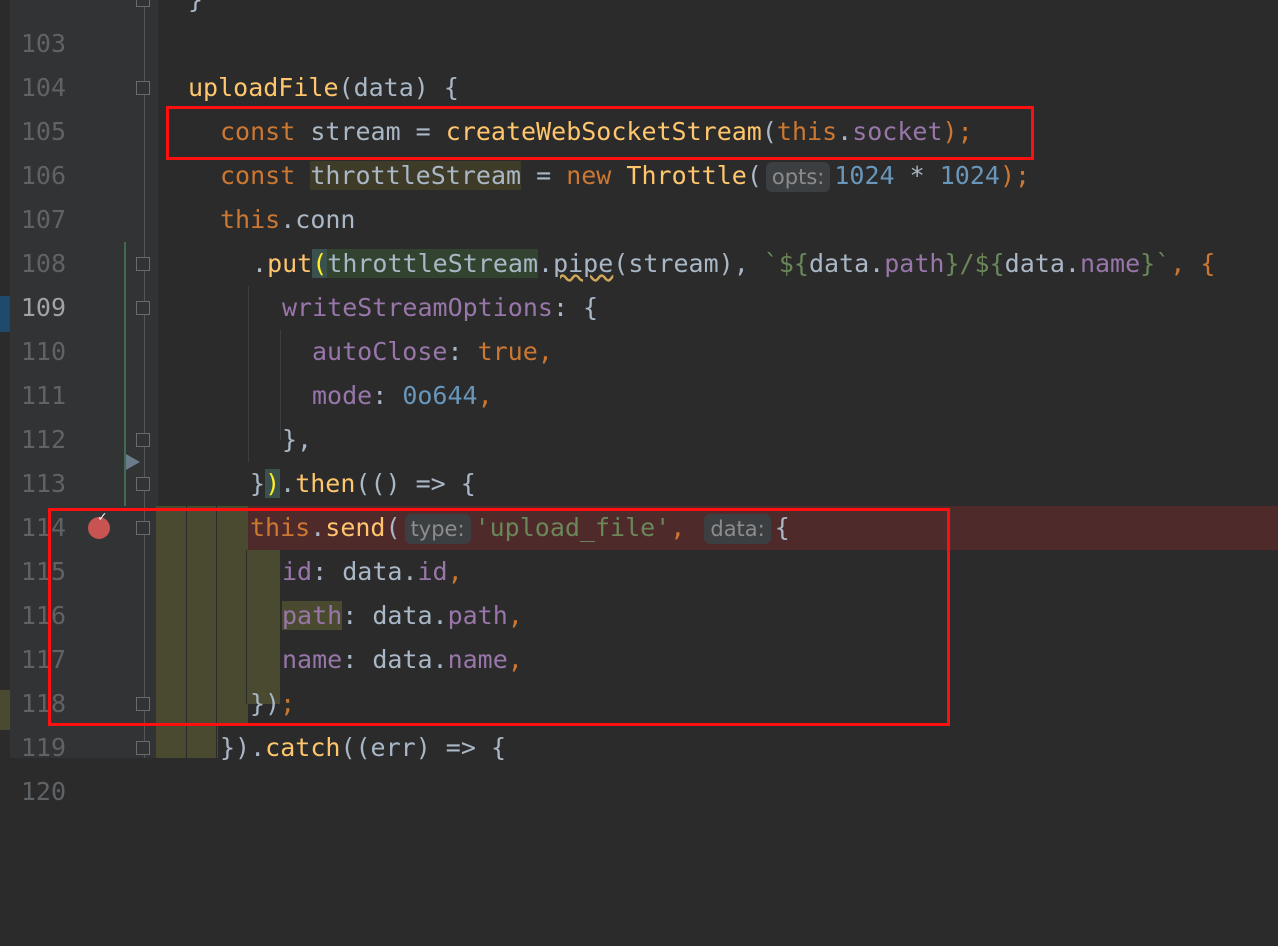 This screenshot has height=946, width=1278. Describe the element at coordinates (639, 458) in the screenshot. I see `code-line: 113 },` at that location.